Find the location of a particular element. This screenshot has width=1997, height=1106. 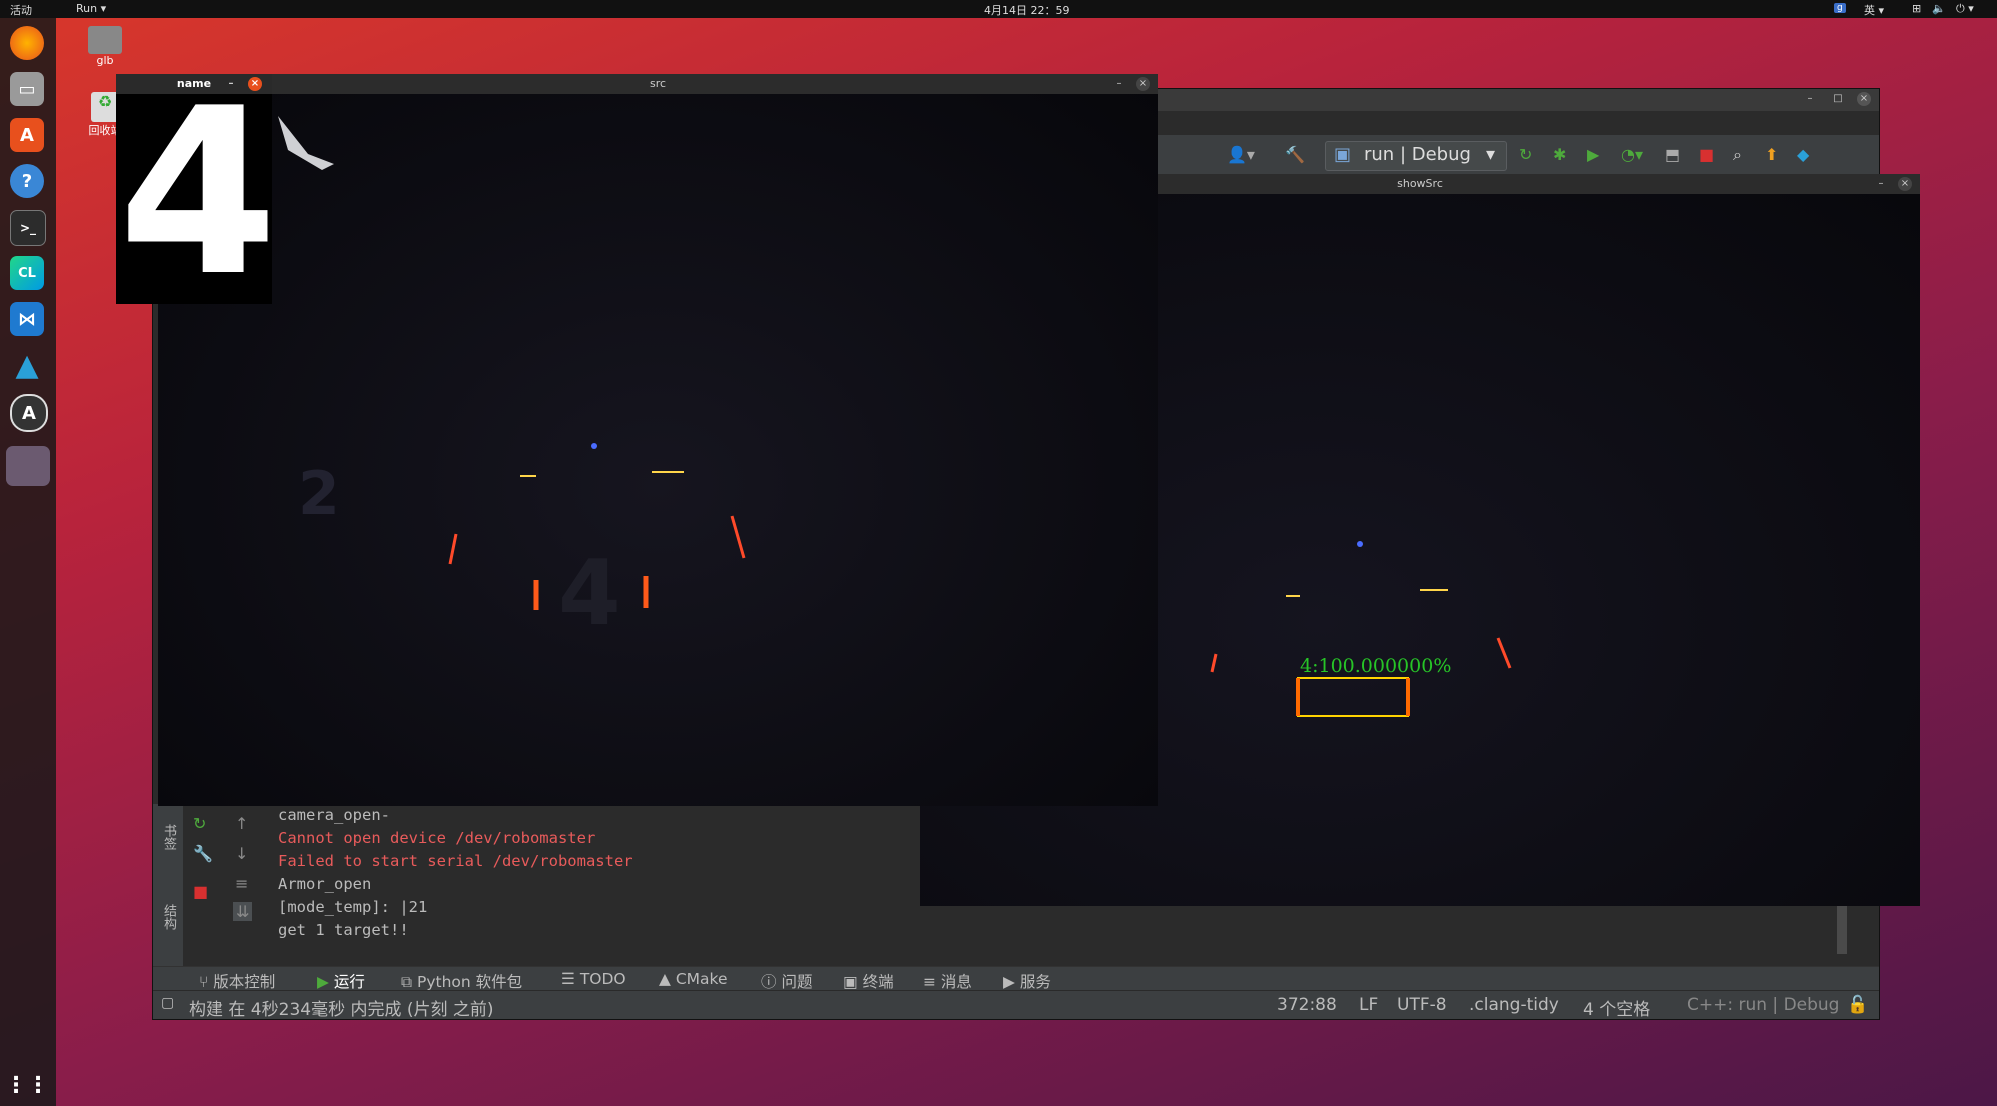

input-method: 英 ▾ is located at coordinates (1874, 10).